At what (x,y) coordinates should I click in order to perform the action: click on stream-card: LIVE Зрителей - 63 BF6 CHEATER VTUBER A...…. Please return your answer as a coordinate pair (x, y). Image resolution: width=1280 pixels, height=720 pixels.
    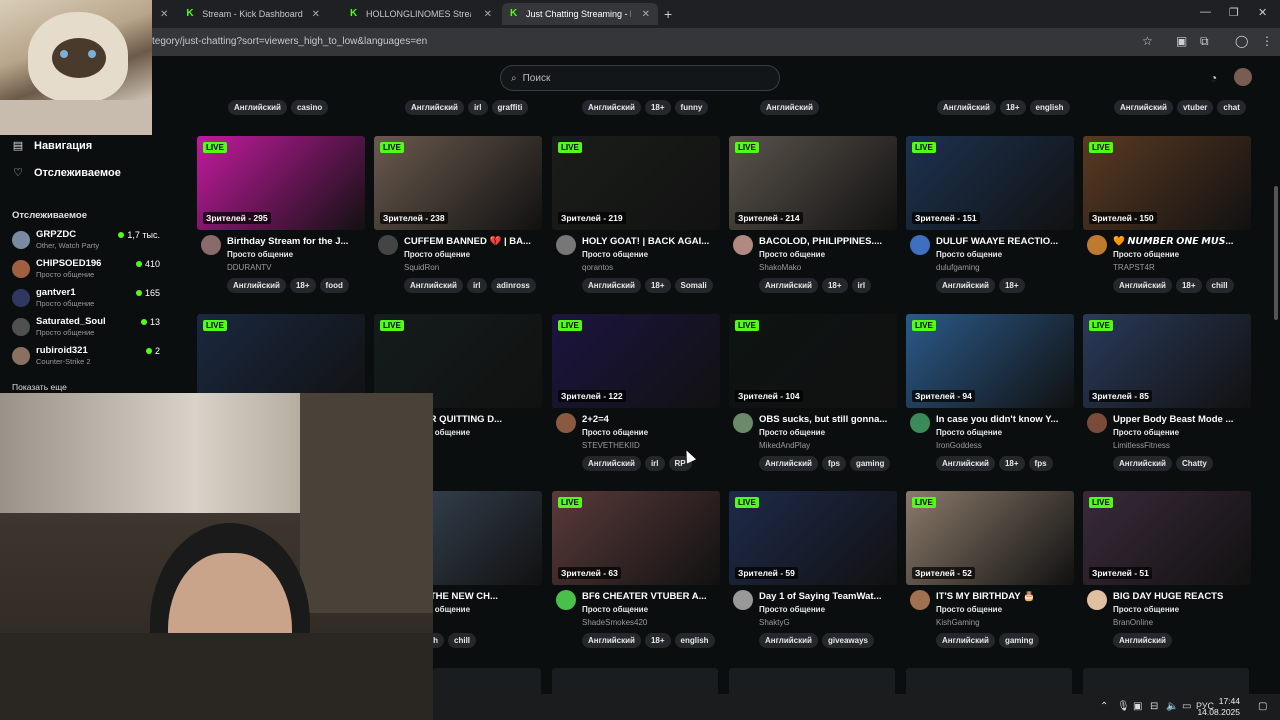
    Looking at the image, I should click on (636, 576).